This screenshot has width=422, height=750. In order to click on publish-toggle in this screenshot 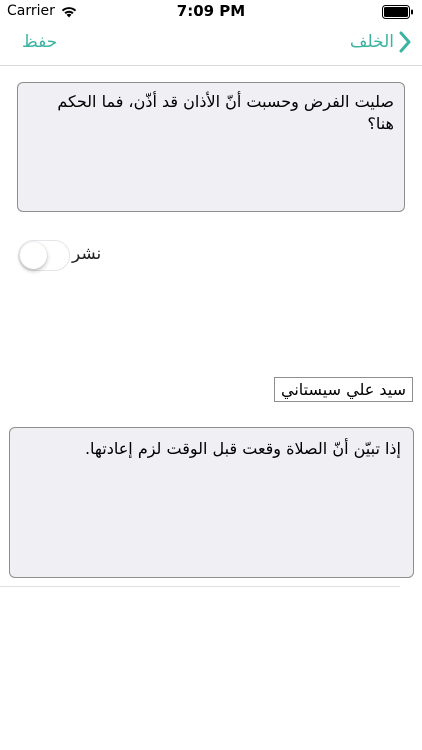, I will do `click(44, 255)`.